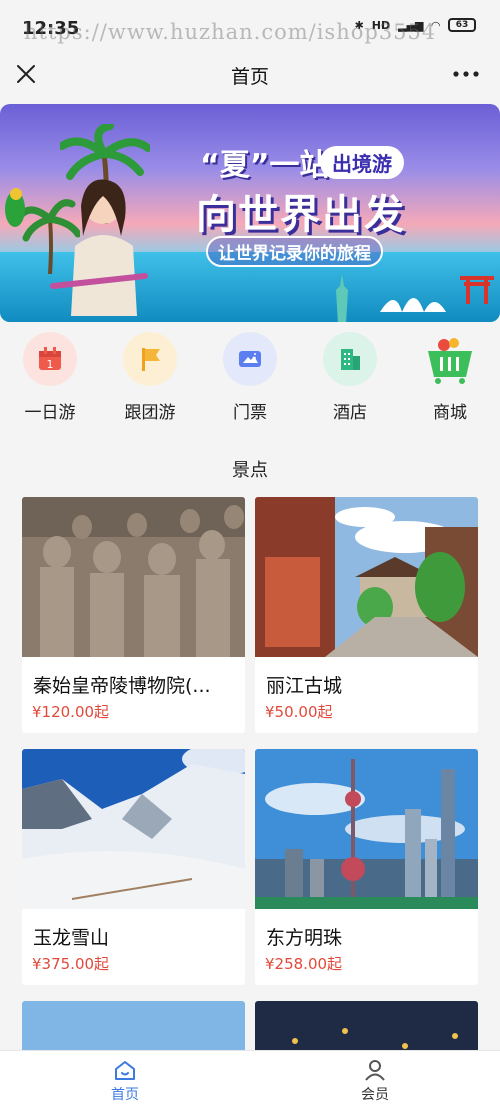 The image size is (500, 1111). I want to click on tab-home: 首页, so click(125, 1081).